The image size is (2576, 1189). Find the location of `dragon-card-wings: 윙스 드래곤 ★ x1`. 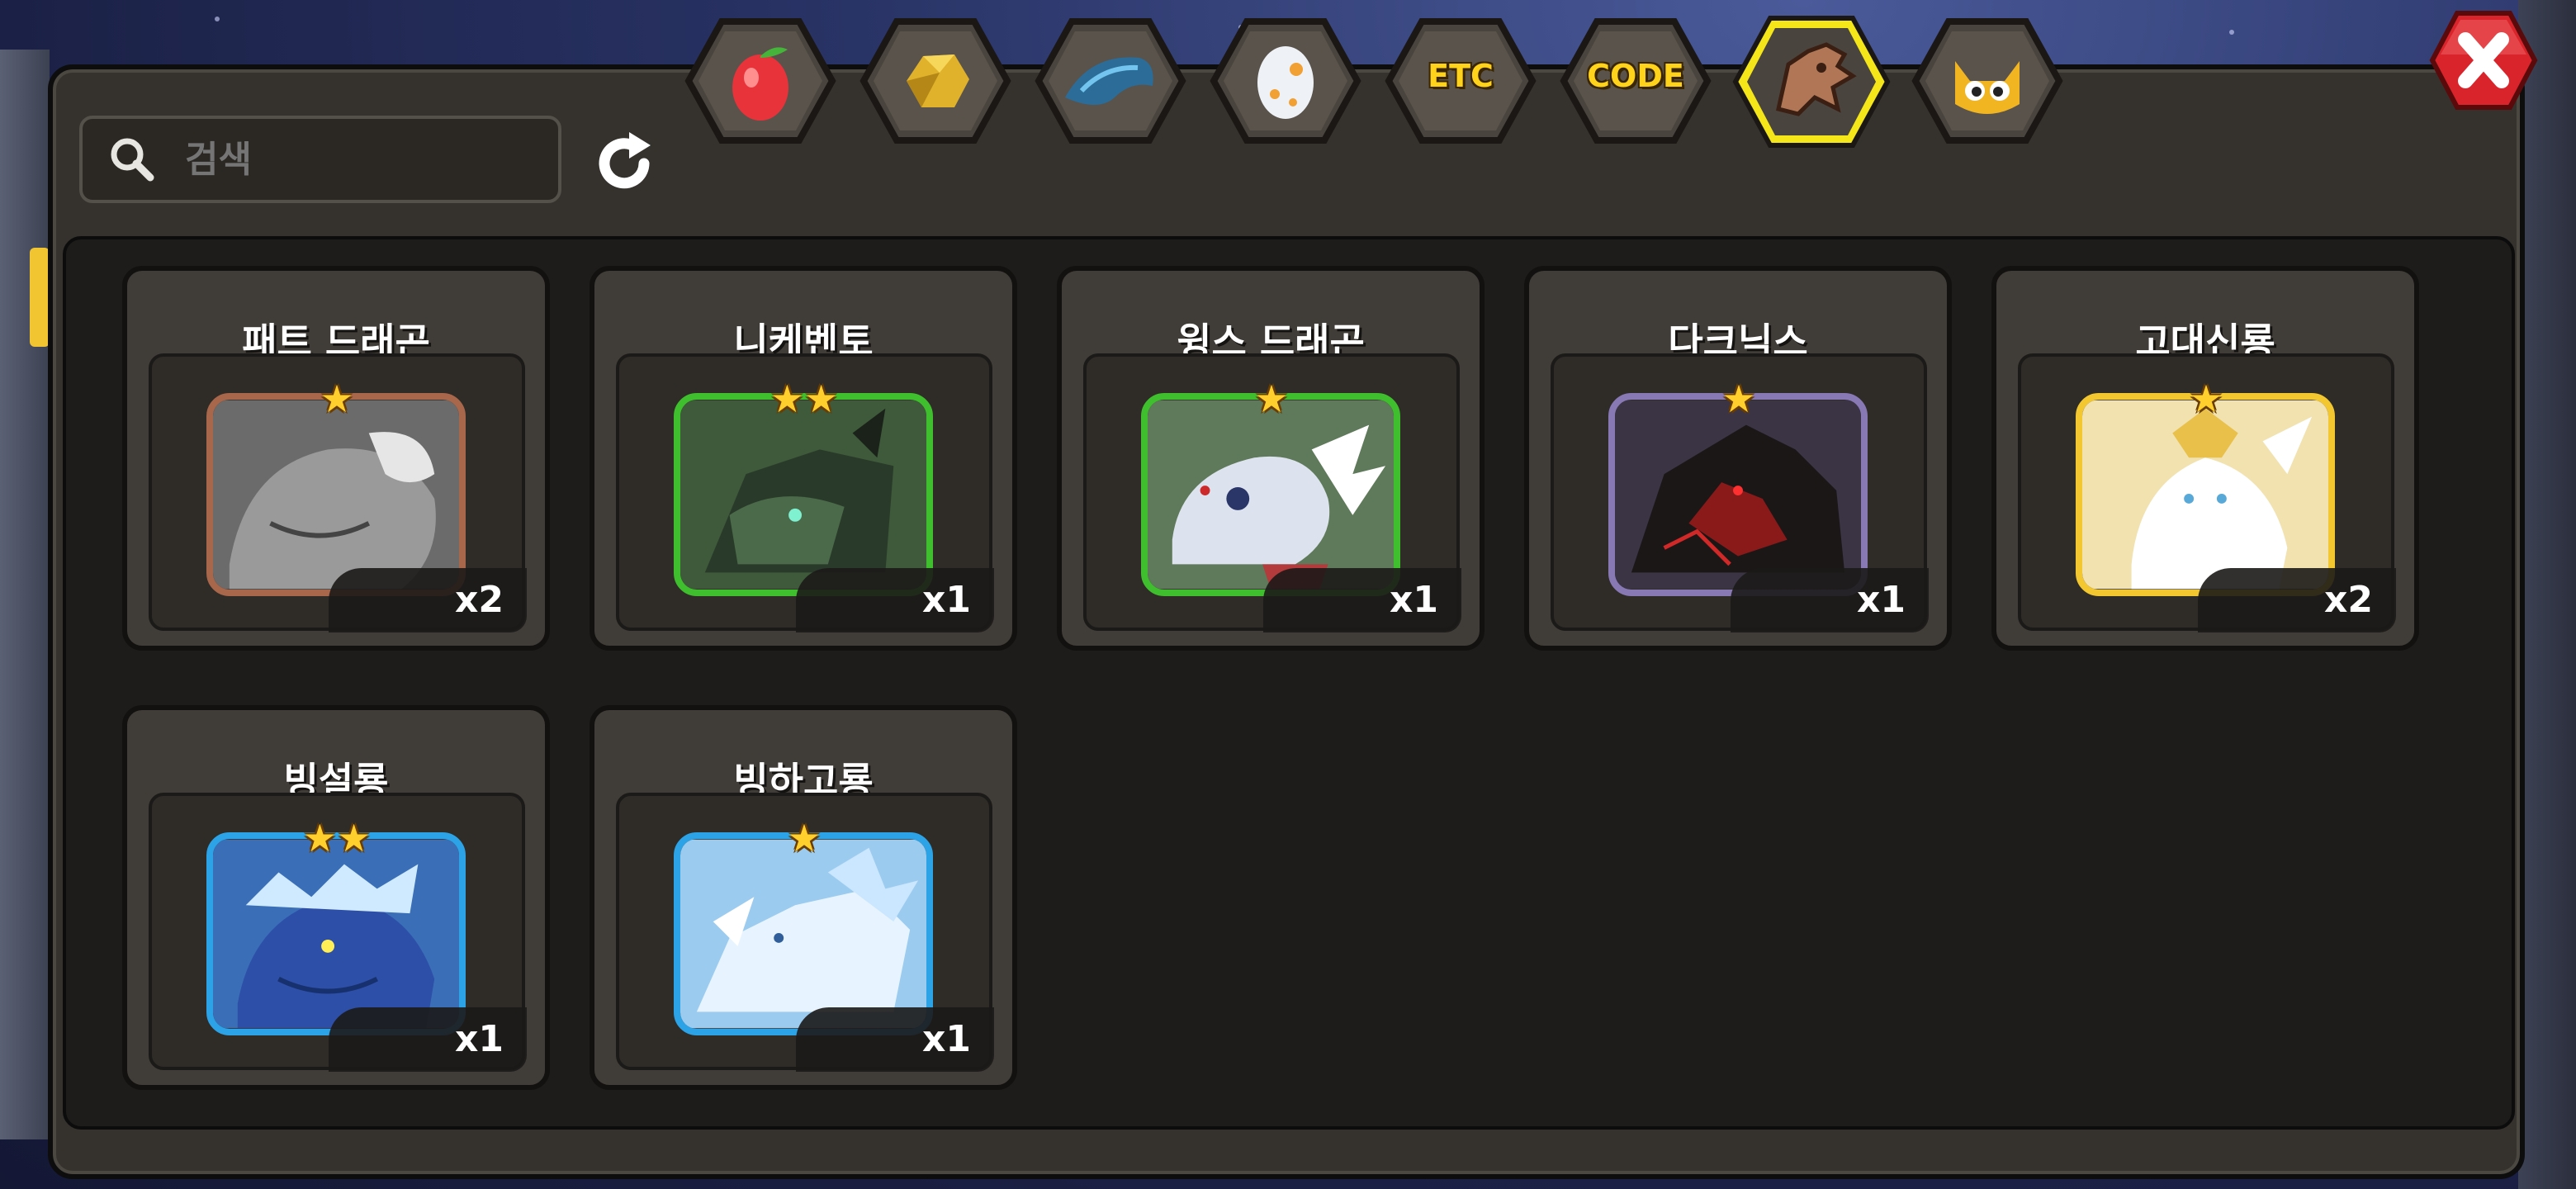

dragon-card-wings: 윙스 드래곤 ★ x1 is located at coordinates (1271, 458).